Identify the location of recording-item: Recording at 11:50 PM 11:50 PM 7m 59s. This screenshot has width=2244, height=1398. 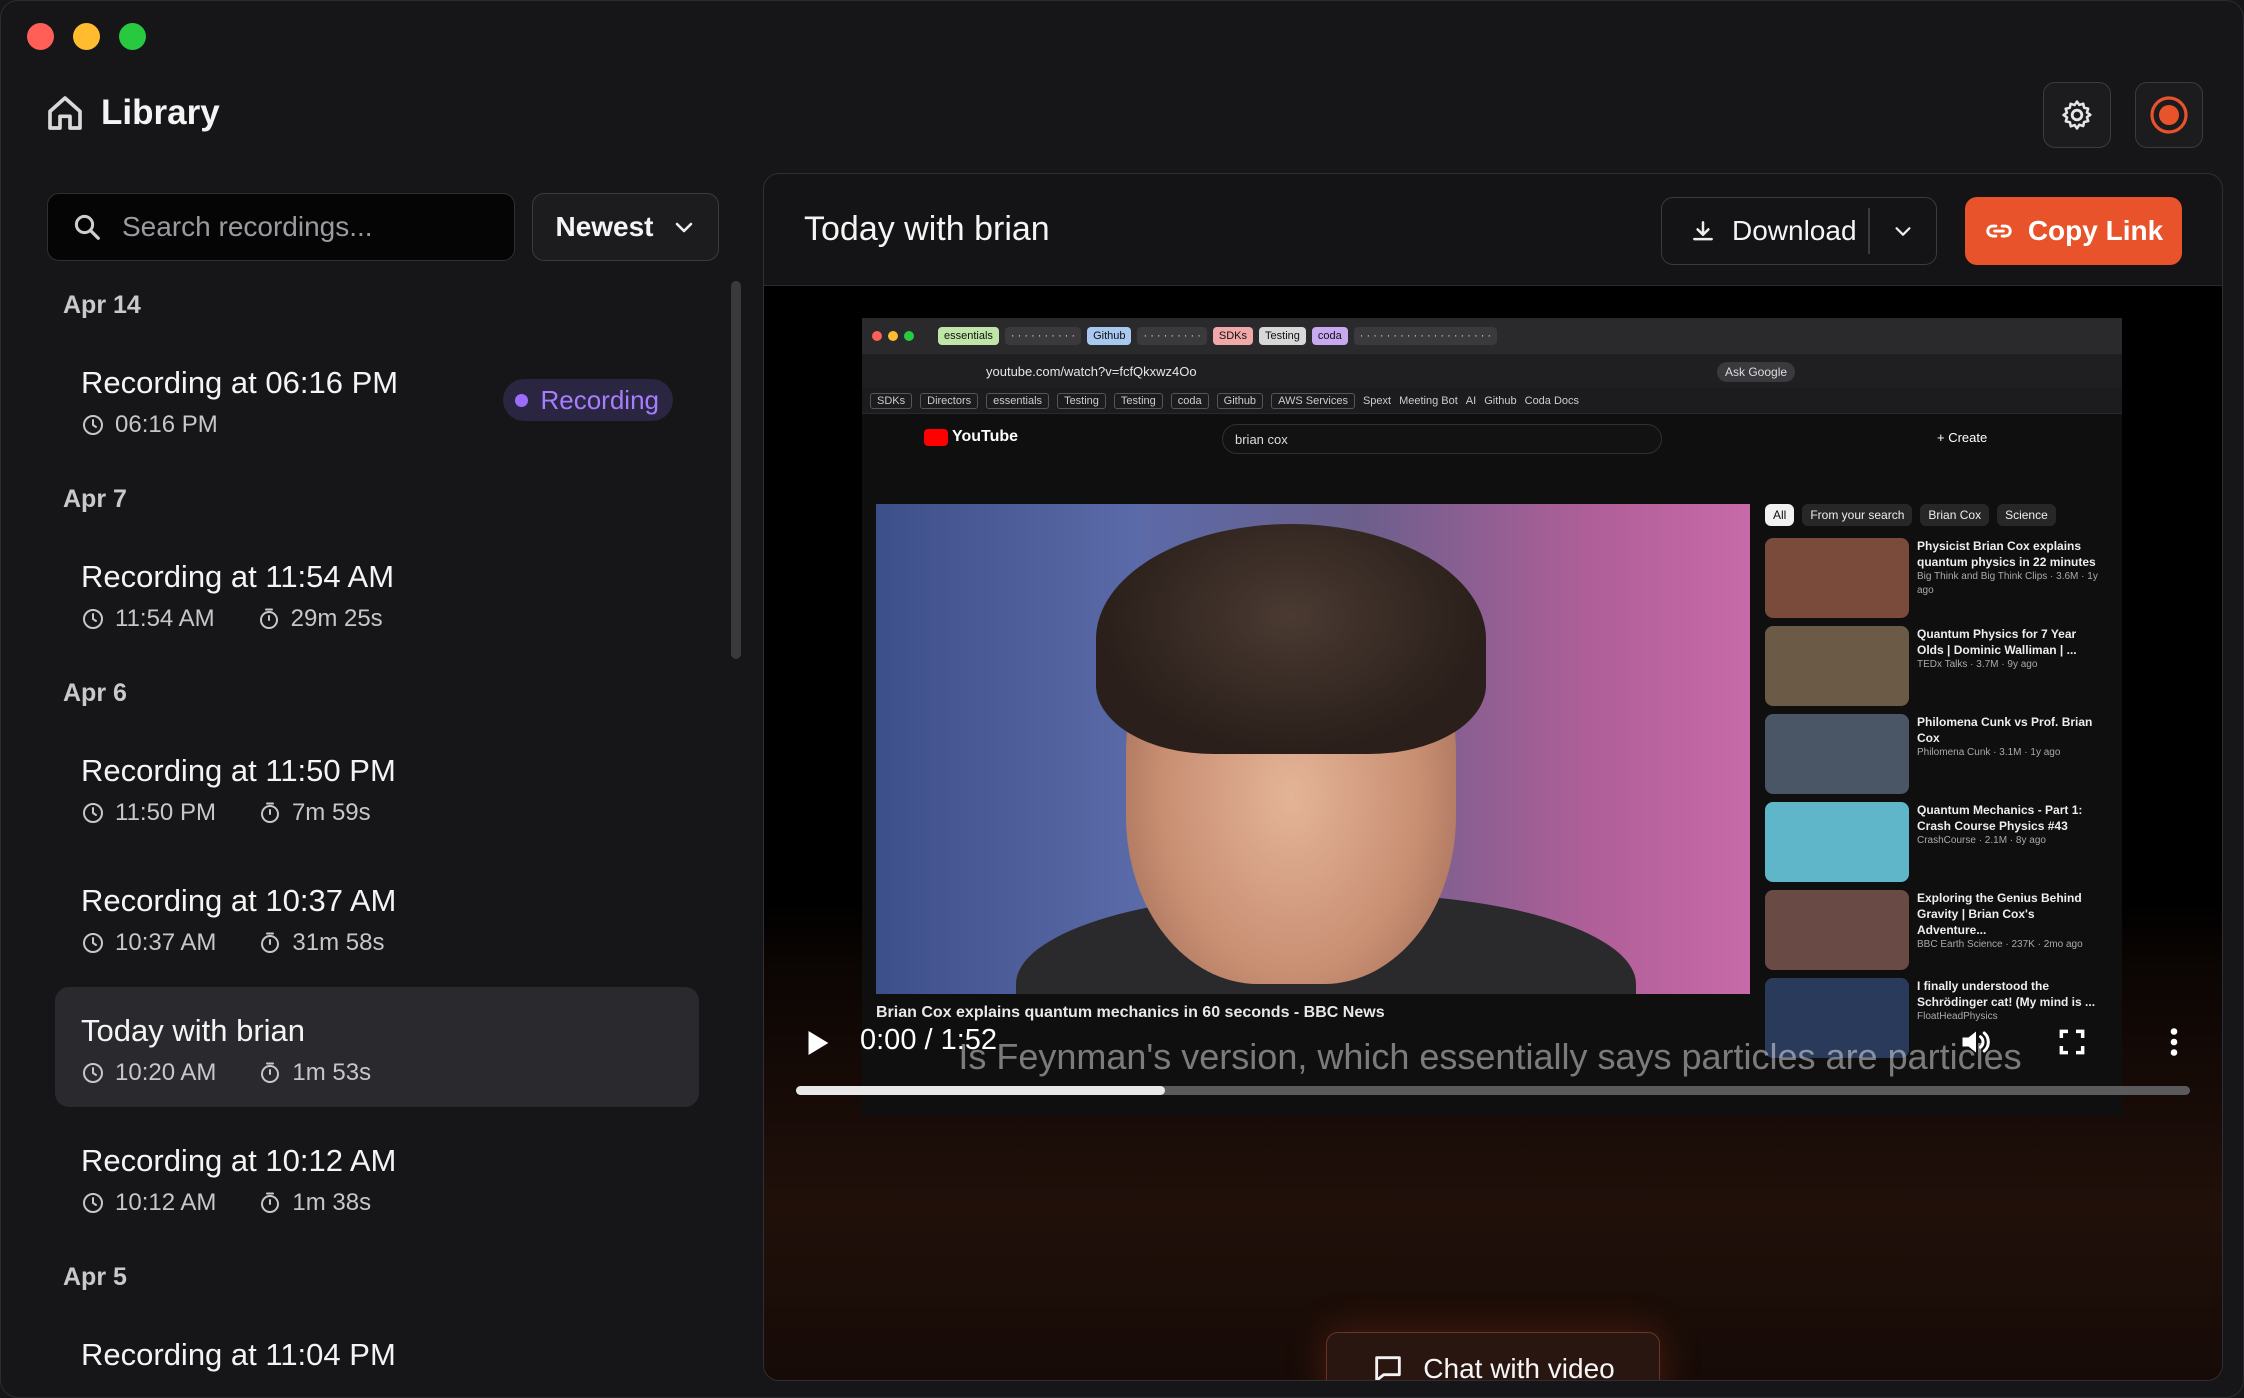
(377, 787).